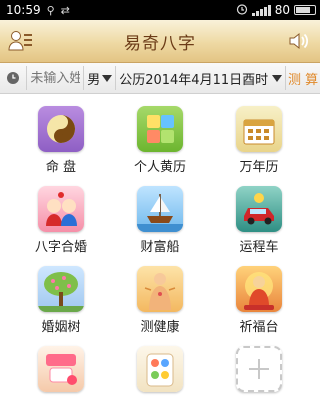 The image size is (320, 404). What do you see at coordinates (160, 129) in the screenshot?
I see `almanac-icon` at bounding box center [160, 129].